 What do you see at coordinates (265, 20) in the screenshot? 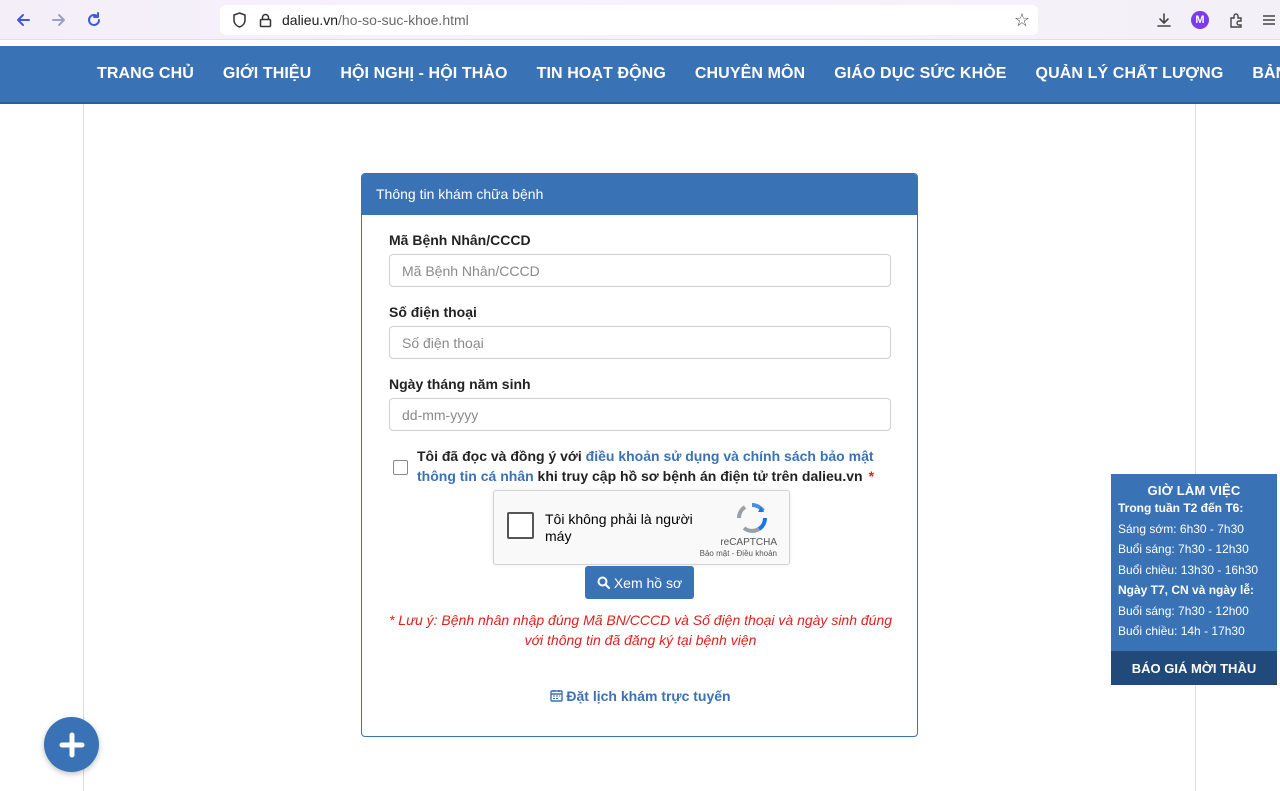
I see `lock-icon` at bounding box center [265, 20].